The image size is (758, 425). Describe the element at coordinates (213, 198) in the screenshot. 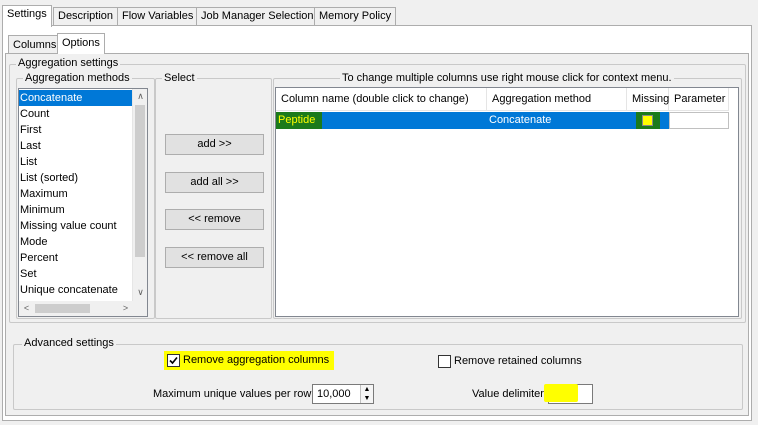

I see `select-group` at that location.